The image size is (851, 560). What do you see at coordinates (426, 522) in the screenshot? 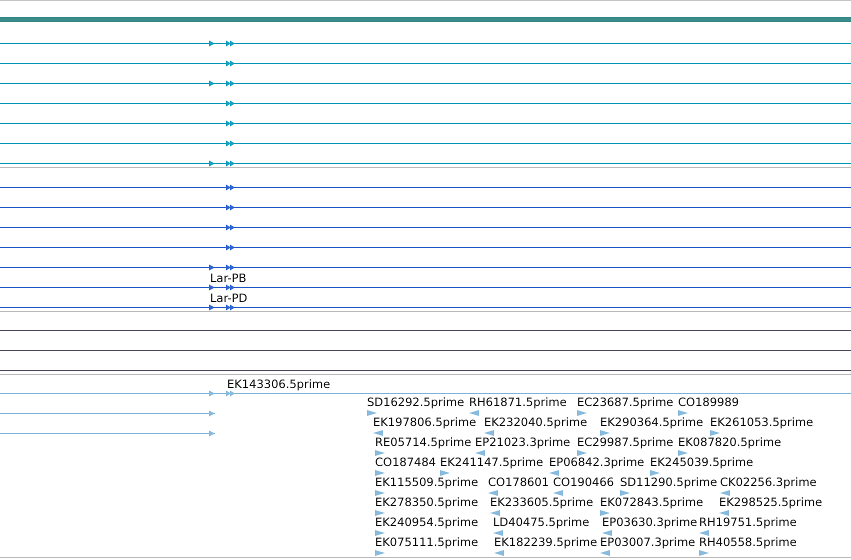
I see `read-label: EK240954.5prime` at bounding box center [426, 522].